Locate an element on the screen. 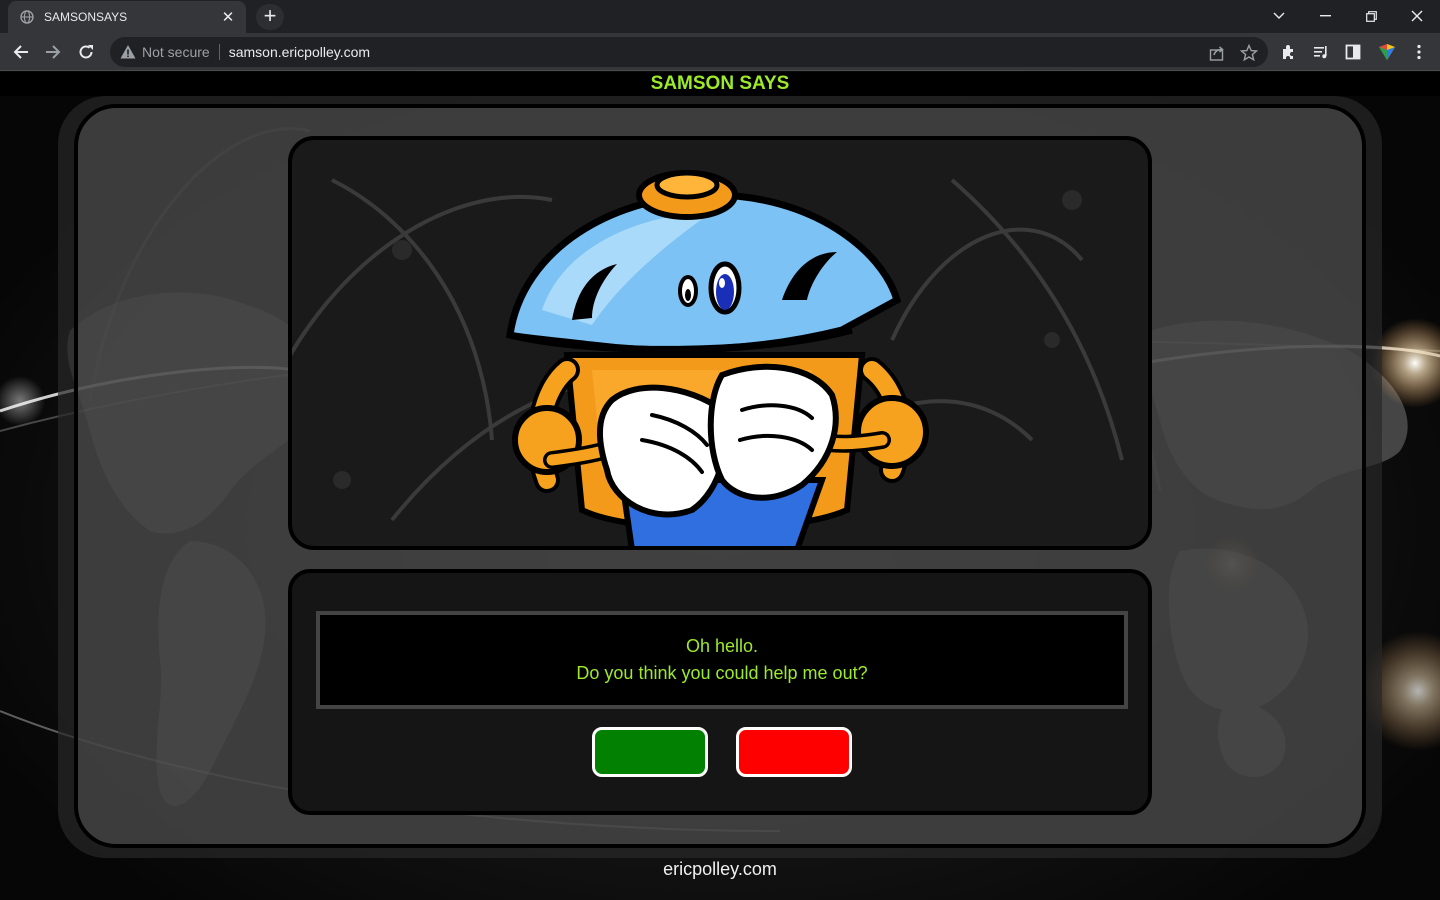  close-icon is located at coordinates (1417, 16).